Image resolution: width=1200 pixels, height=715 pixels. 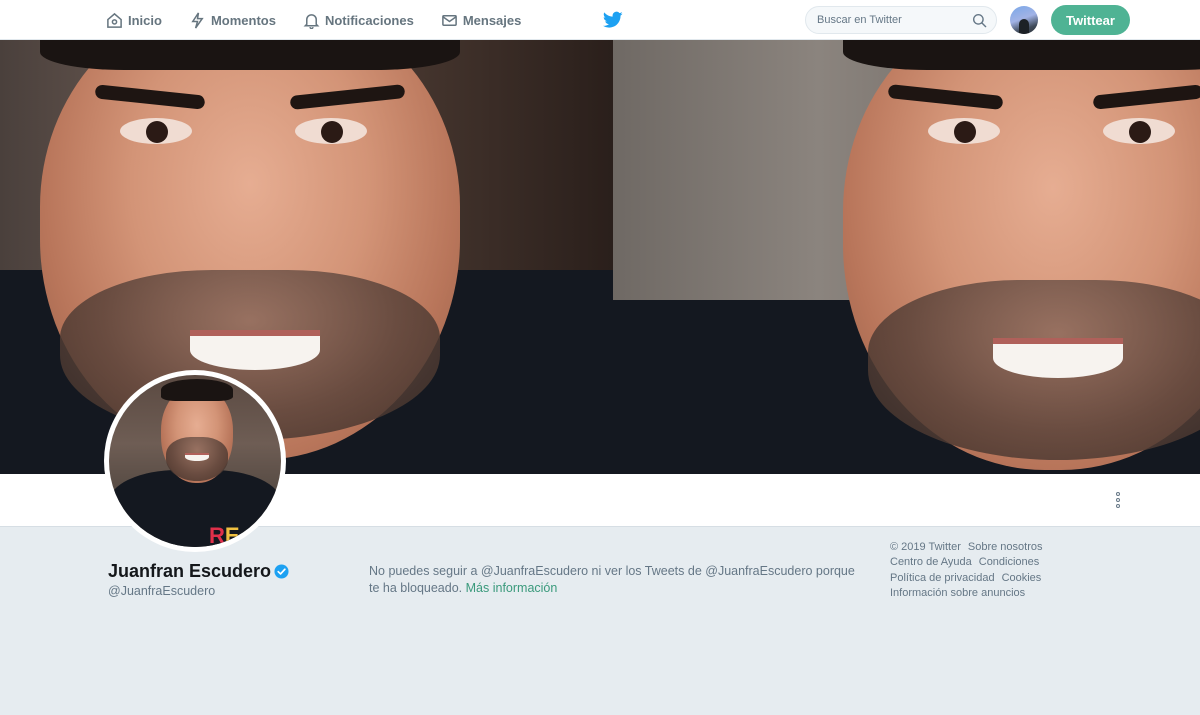 What do you see at coordinates (161, 591) in the screenshot?
I see `profile-handle: @JuanfraEscudero` at bounding box center [161, 591].